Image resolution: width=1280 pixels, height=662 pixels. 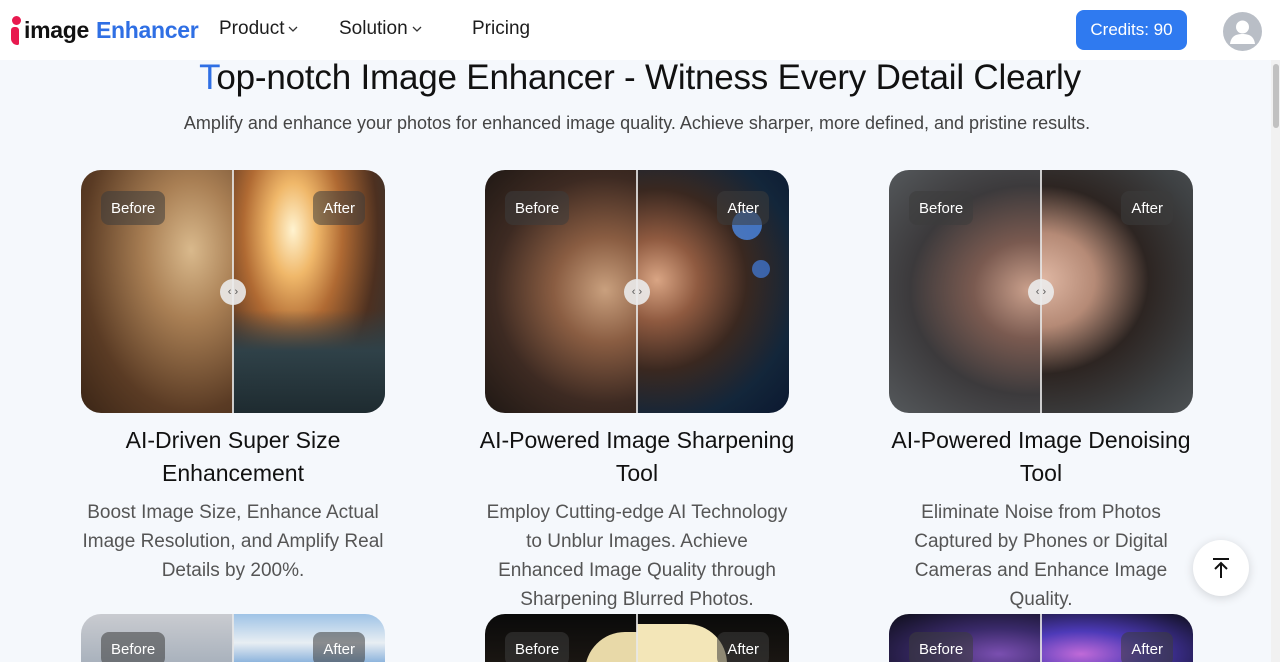 What do you see at coordinates (147, 29) in the screenshot?
I see `logo-text-enhancer: Enhancer` at bounding box center [147, 29].